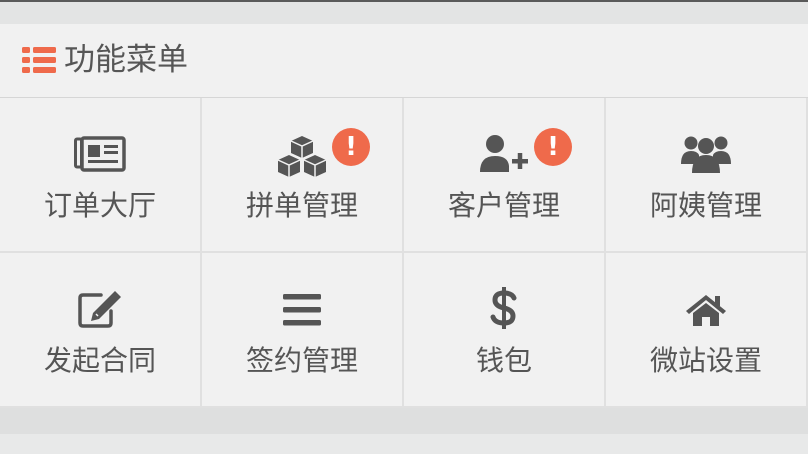  What do you see at coordinates (301, 360) in the screenshot?
I see `menu-item-label: 签约管理` at bounding box center [301, 360].